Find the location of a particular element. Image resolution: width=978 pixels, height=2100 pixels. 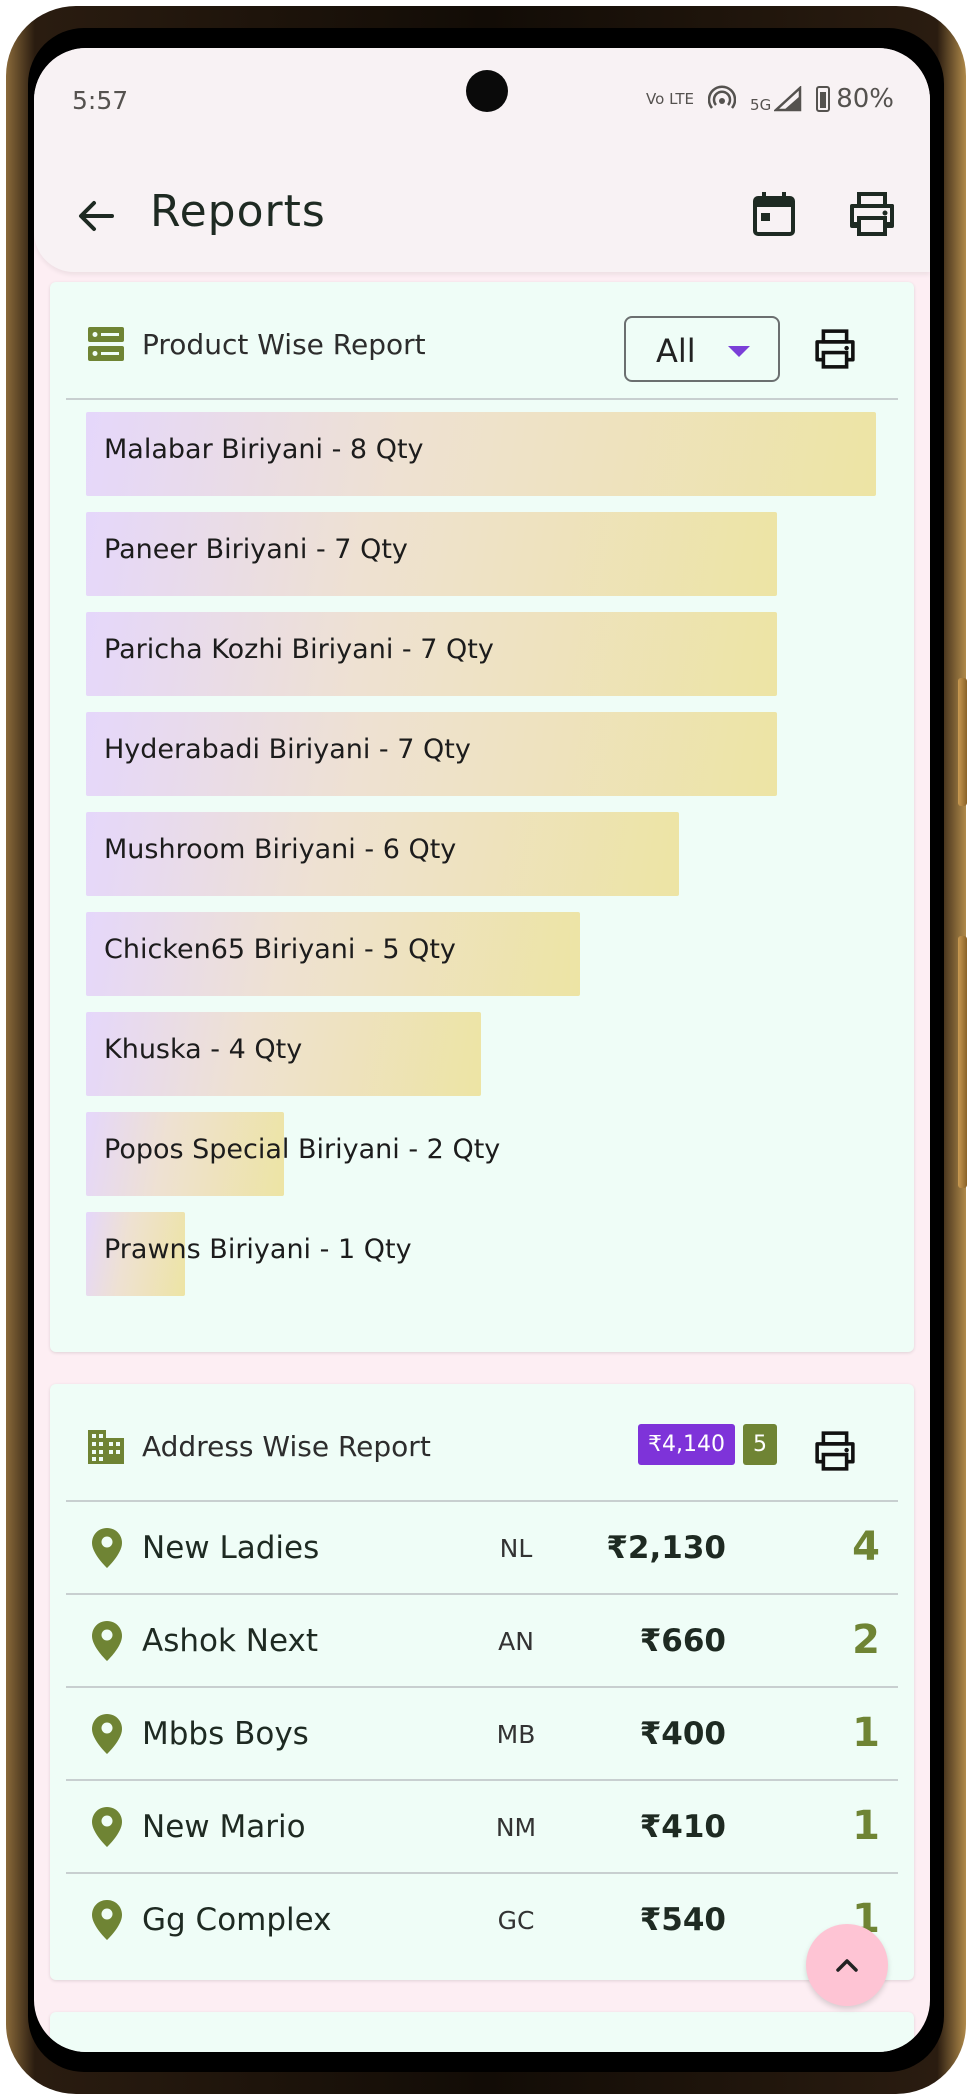

volume-button is located at coordinates (962, 742).